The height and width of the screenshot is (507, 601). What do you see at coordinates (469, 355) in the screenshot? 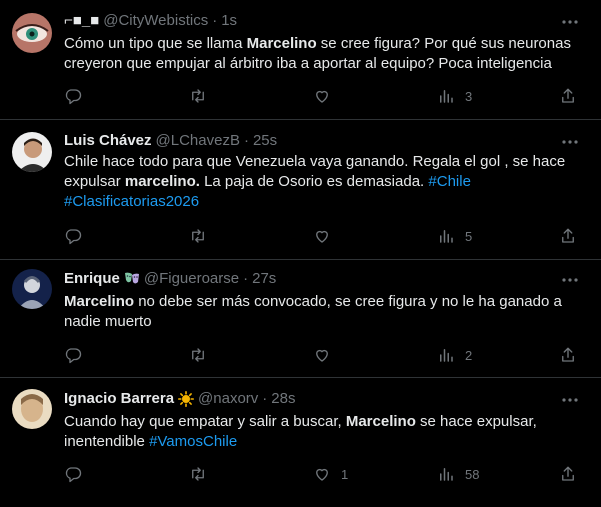
I see `view-count: 2` at bounding box center [469, 355].